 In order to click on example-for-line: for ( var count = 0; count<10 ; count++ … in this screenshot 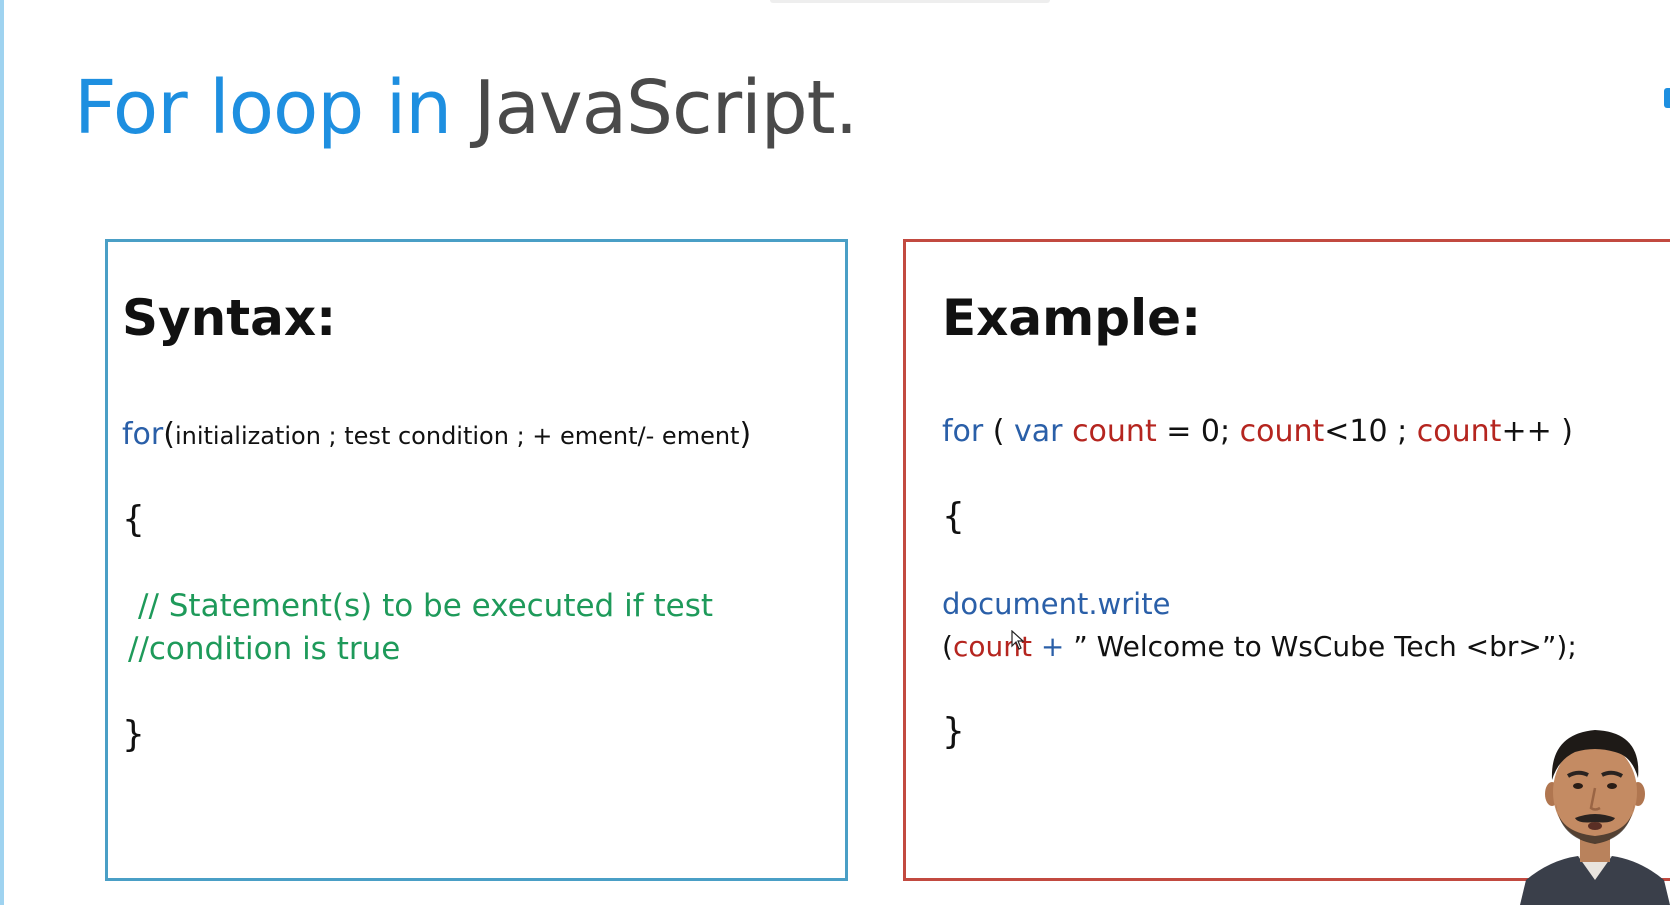, I will do `click(1257, 432)`.